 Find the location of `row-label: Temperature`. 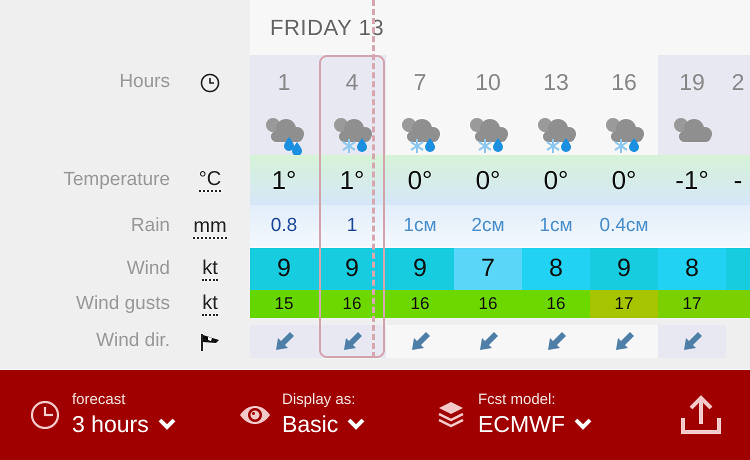

row-label: Temperature is located at coordinates (116, 179).